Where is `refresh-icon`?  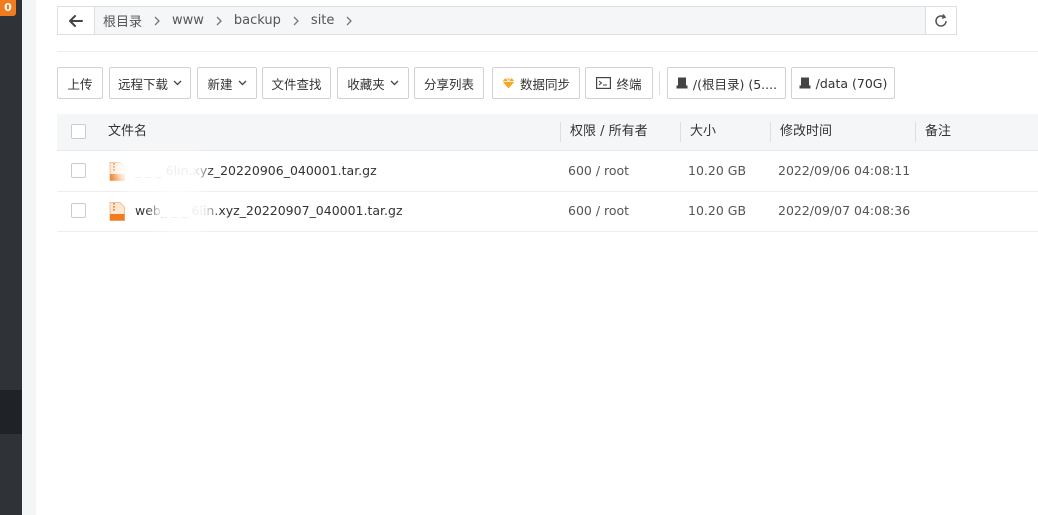
refresh-icon is located at coordinates (941, 20).